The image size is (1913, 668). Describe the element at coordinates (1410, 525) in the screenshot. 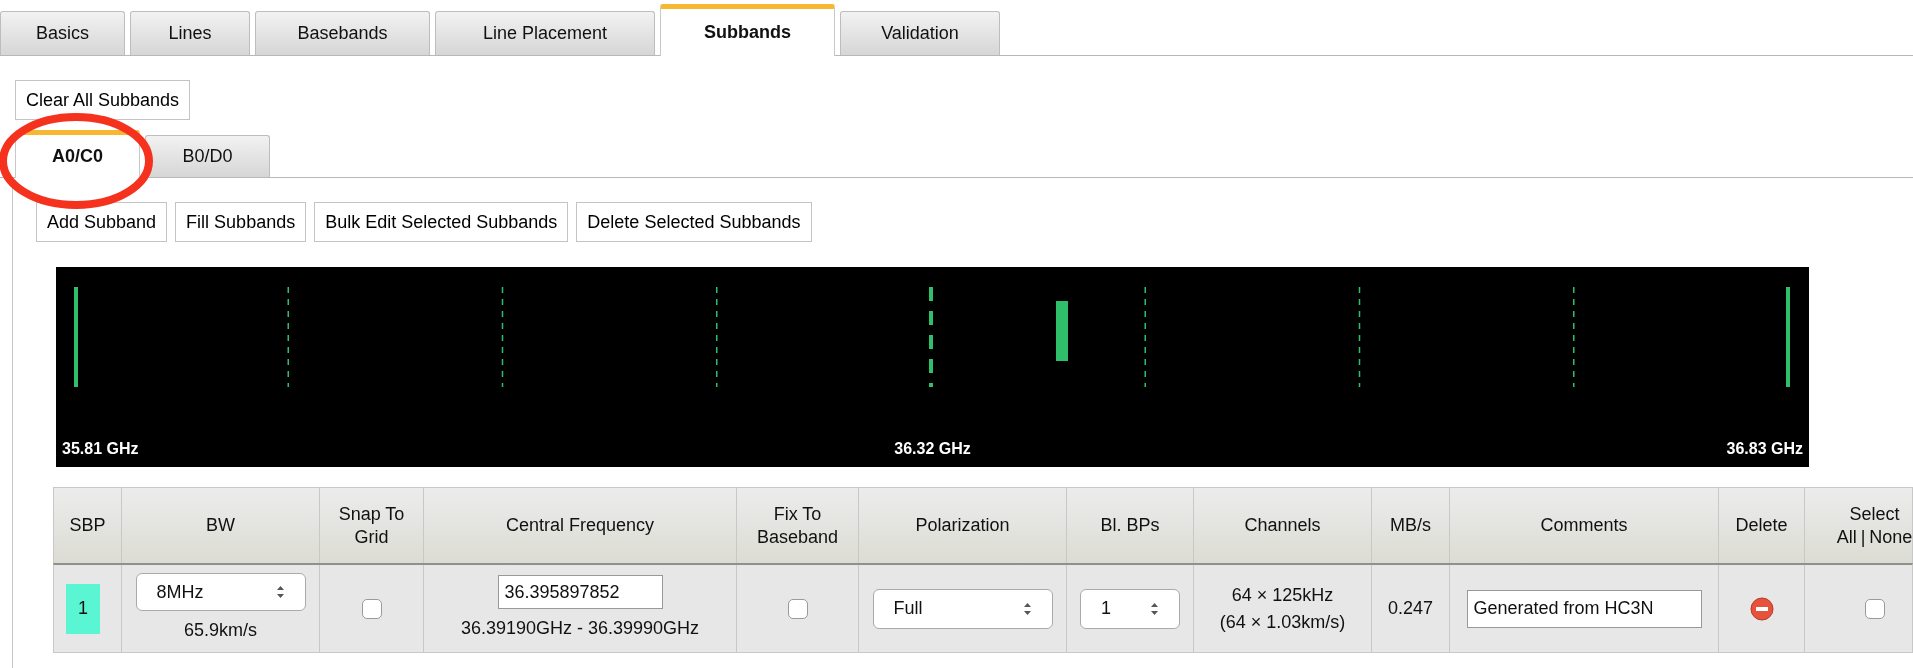

I see `column-header: MB/s` at that location.